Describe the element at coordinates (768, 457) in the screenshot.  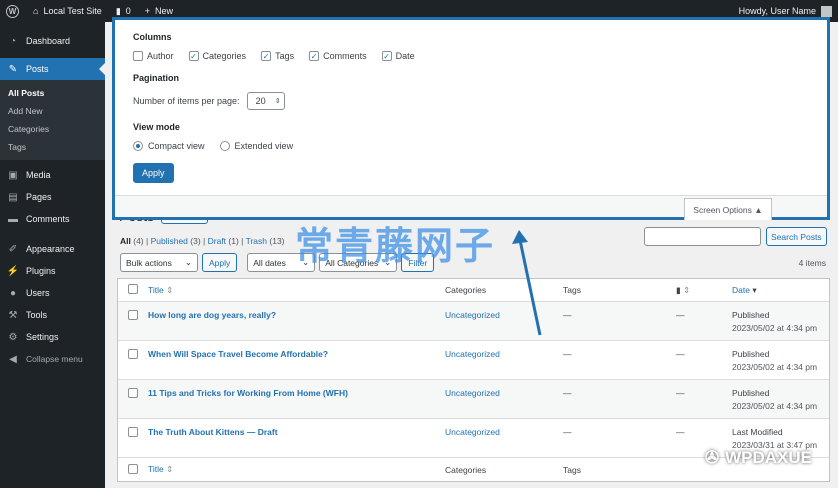
I see `wechat-mark-text: WPDAXUE` at that location.